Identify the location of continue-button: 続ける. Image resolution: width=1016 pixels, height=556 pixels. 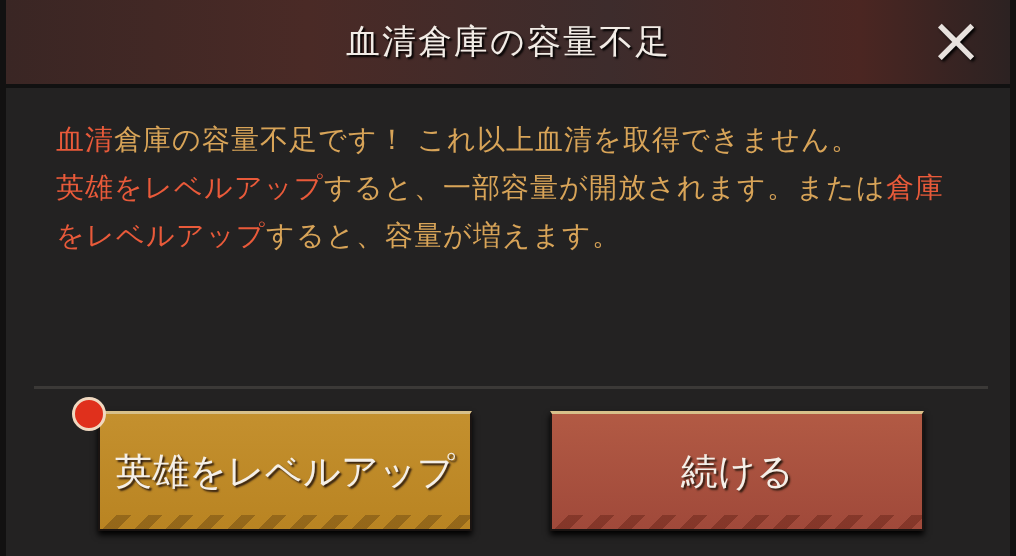
(737, 471).